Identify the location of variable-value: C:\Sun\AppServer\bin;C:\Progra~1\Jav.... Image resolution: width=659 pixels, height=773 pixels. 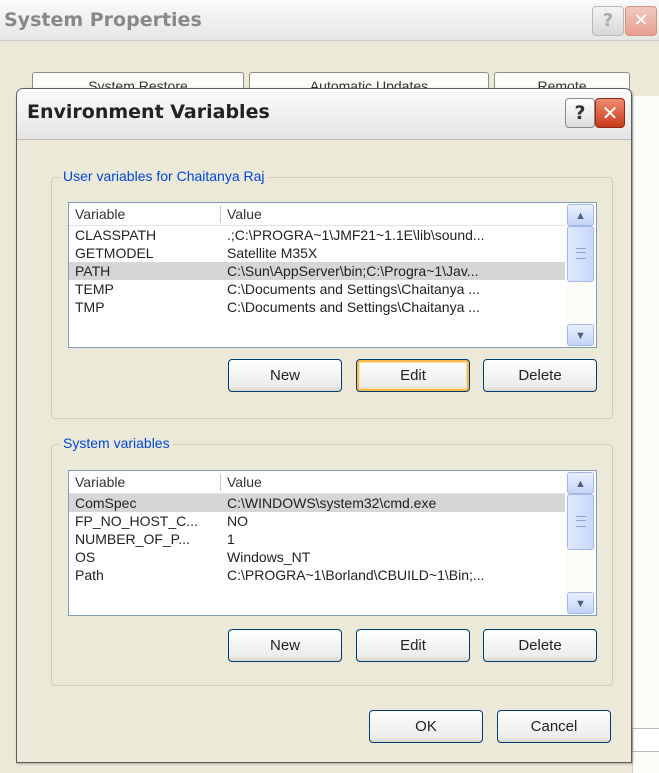
(353, 271).